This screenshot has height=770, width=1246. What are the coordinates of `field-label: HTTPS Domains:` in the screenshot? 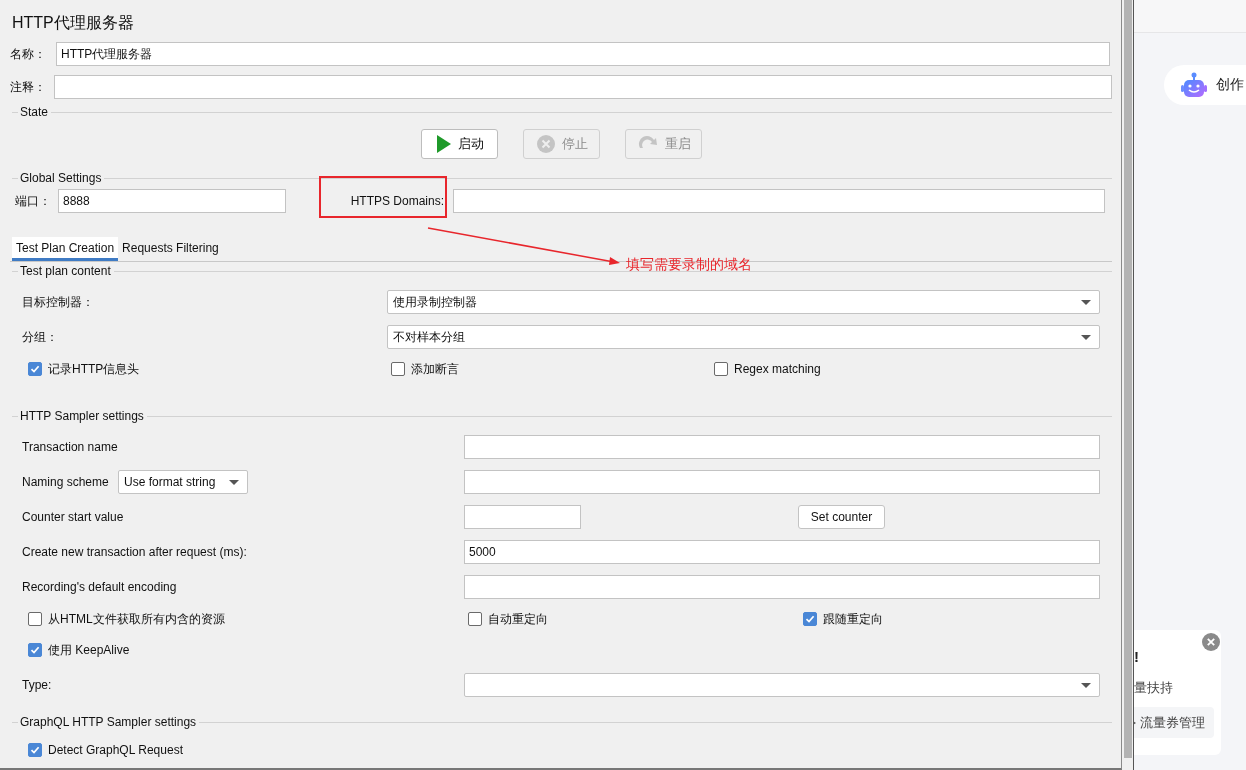 It's located at (397, 201).